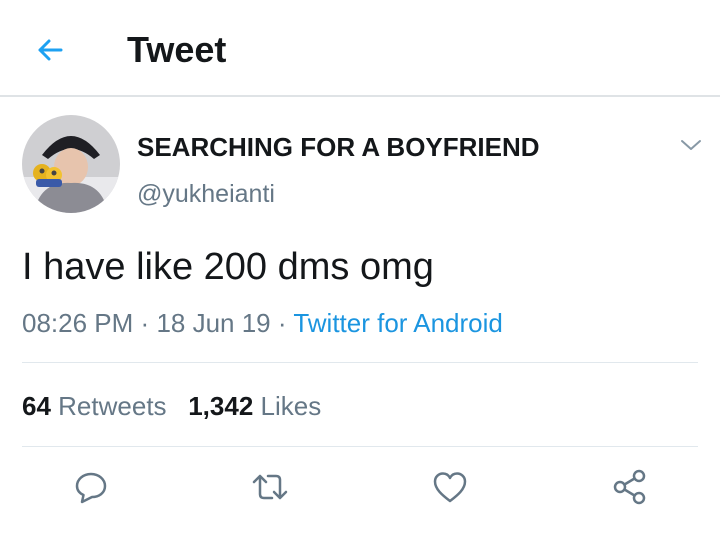 This screenshot has width=720, height=534. What do you see at coordinates (71, 164) in the screenshot?
I see `avatar` at bounding box center [71, 164].